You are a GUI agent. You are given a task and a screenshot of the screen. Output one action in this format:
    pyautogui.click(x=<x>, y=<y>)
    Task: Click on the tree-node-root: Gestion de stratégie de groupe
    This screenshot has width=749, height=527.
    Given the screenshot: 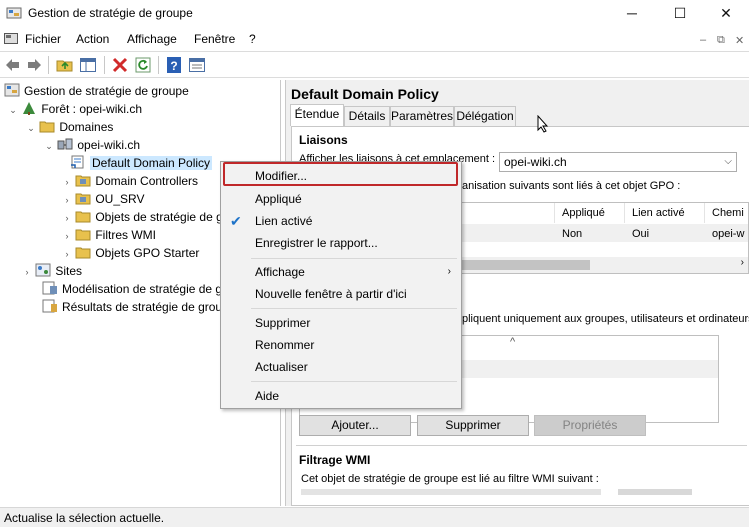 What is the action you would take?
    pyautogui.click(x=96, y=91)
    